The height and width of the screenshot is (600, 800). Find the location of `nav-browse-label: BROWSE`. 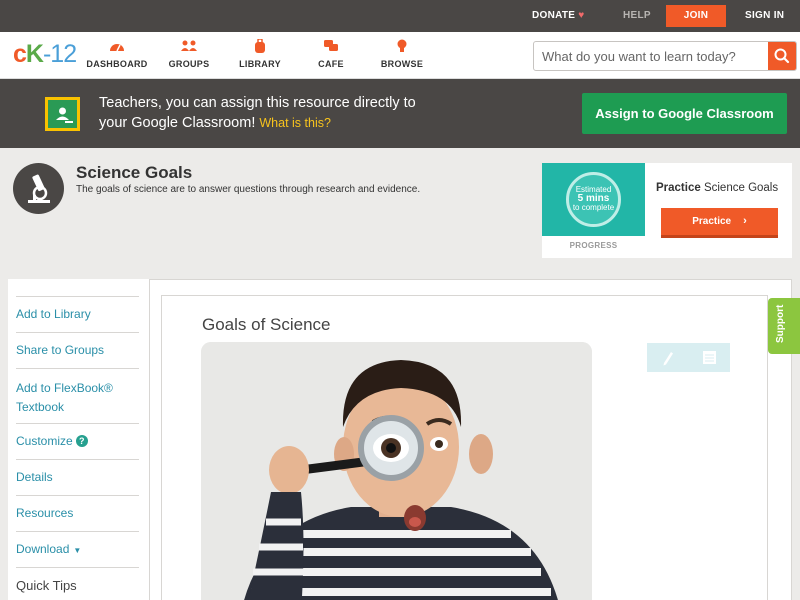

nav-browse-label: BROWSE is located at coordinates (402, 64).